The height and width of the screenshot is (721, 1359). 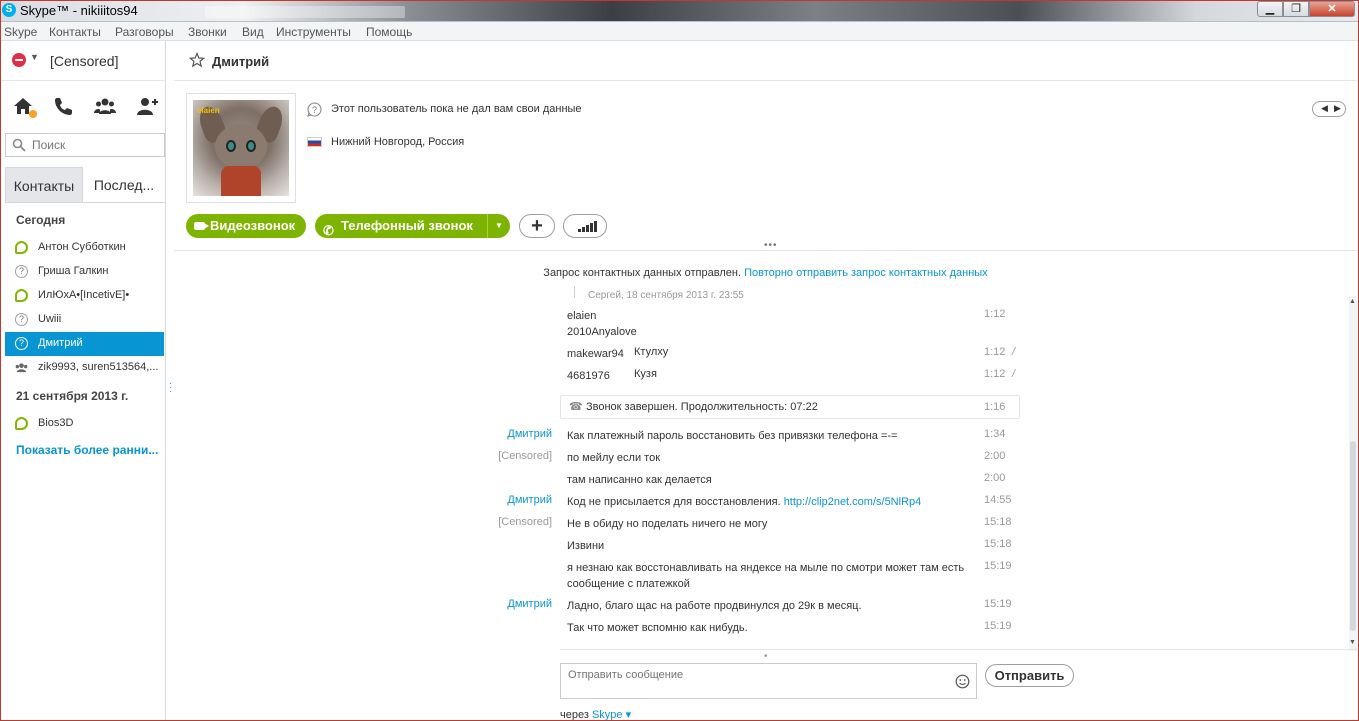 I want to click on message-compose-box, so click(x=768, y=681).